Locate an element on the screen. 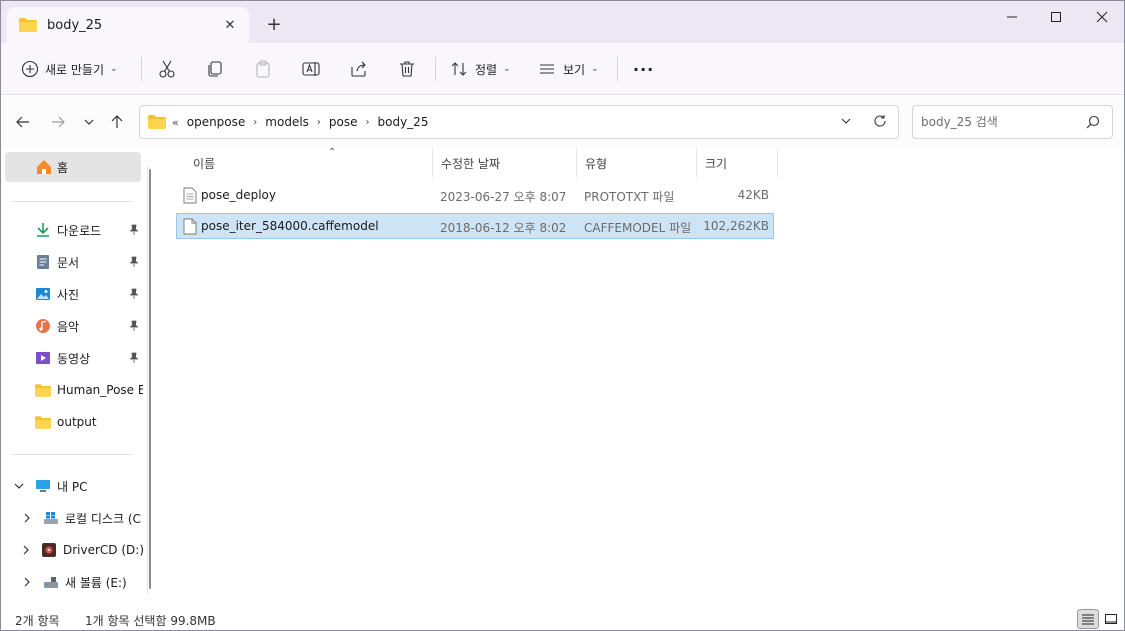 This screenshot has height=631, width=1125. details-view-icon is located at coordinates (1088, 619).